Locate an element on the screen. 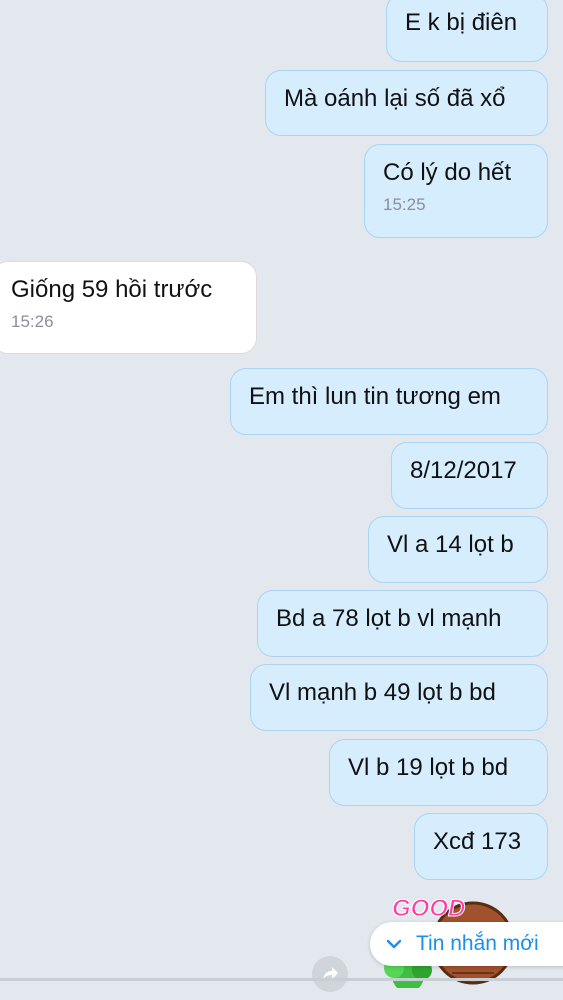 This screenshot has height=1000, width=563. message-outgoing: E k bị điên is located at coordinates (467, 31).